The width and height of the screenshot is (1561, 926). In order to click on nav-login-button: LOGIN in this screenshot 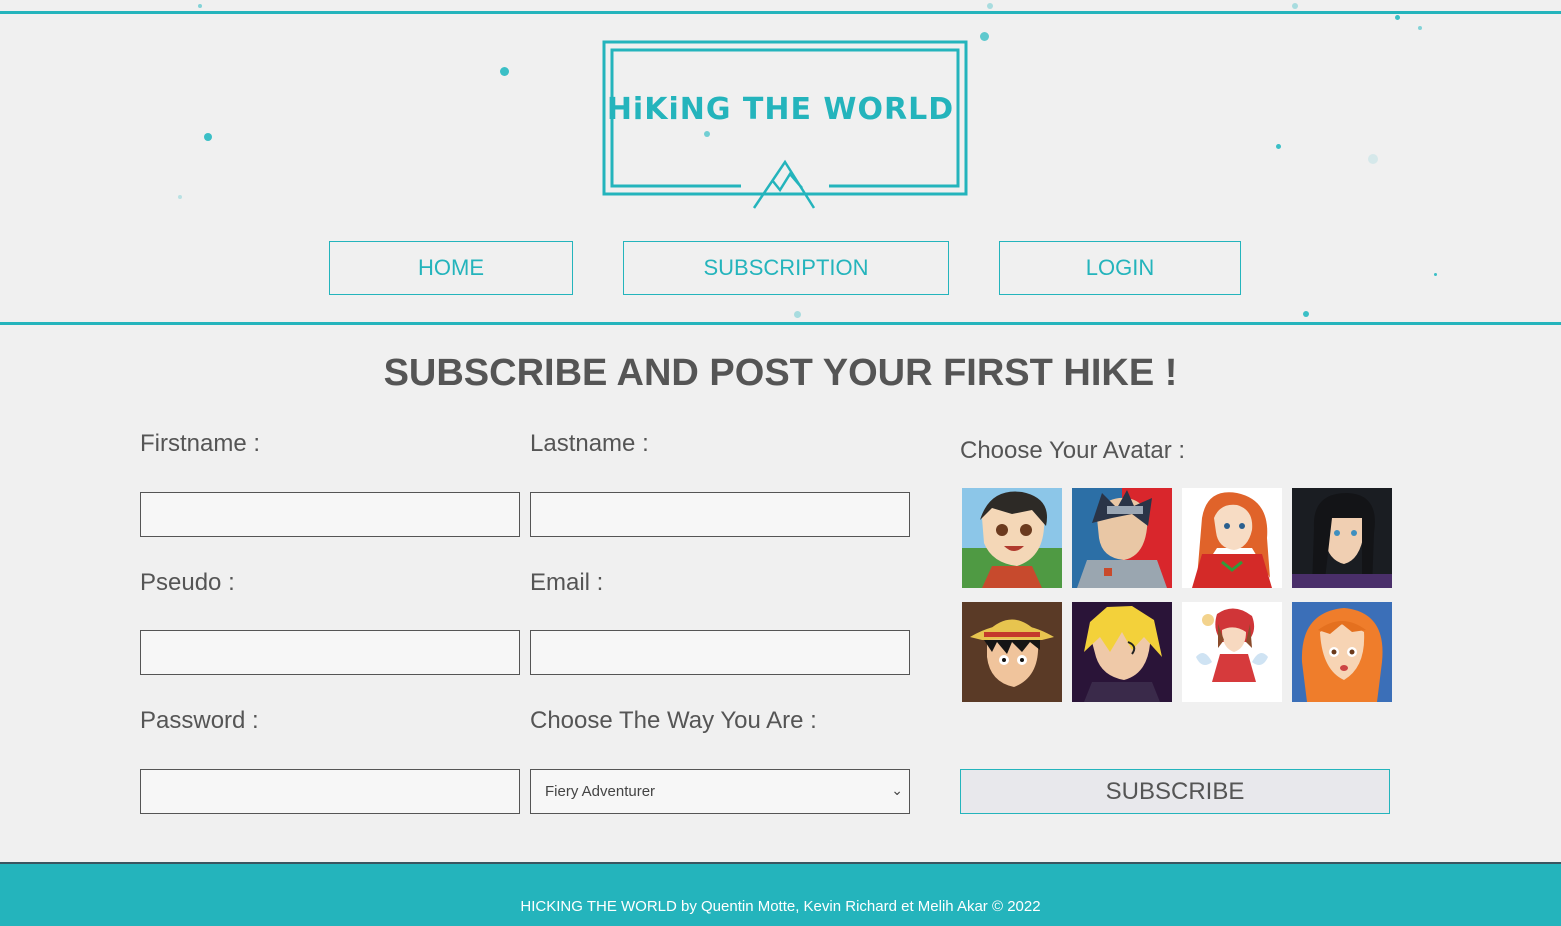, I will do `click(1120, 268)`.